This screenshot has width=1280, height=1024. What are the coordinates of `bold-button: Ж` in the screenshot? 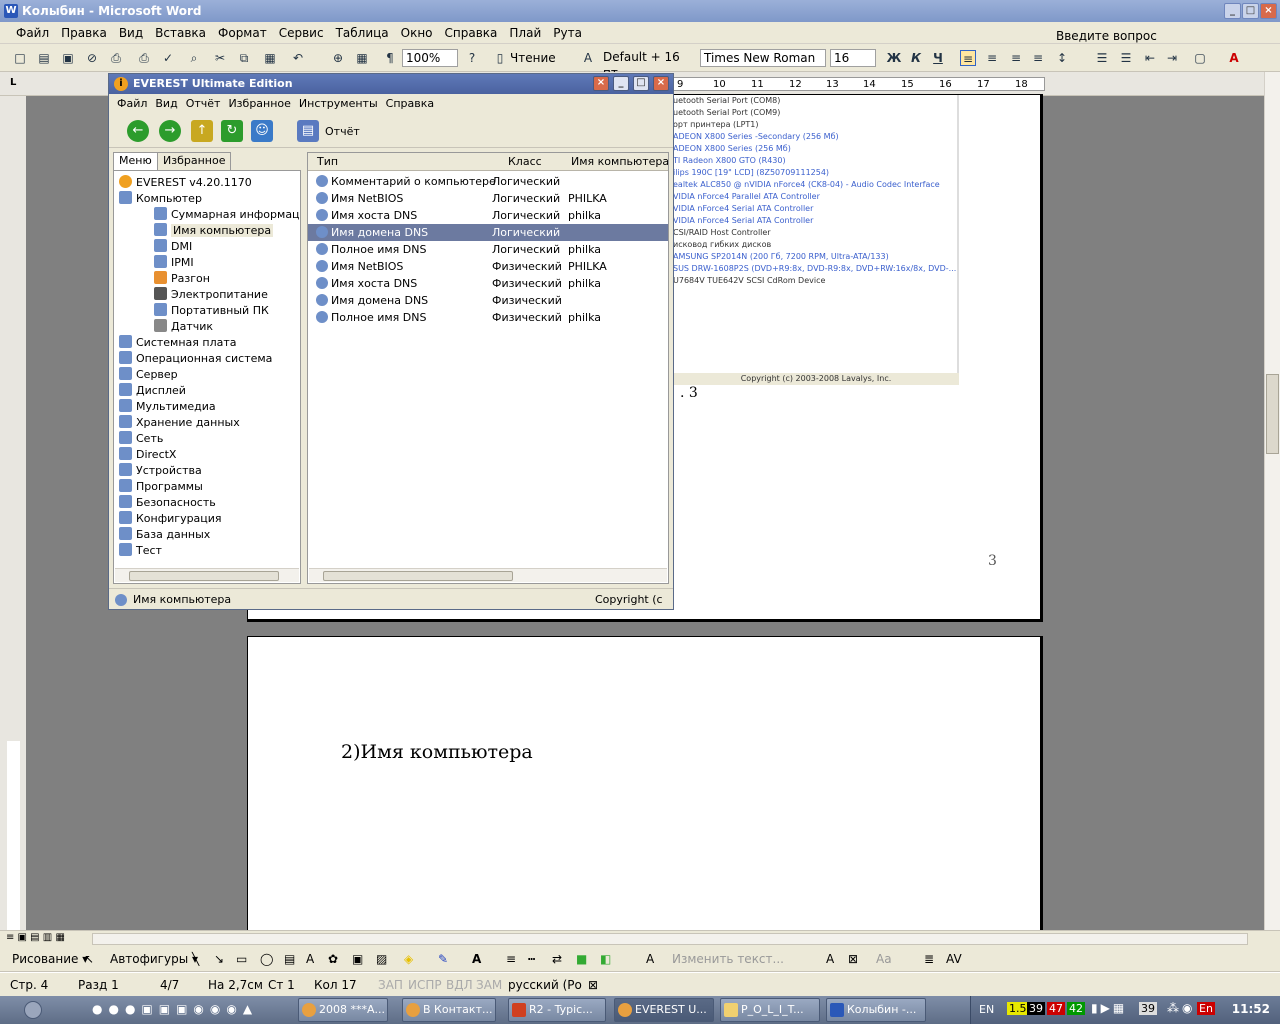 It's located at (894, 58).